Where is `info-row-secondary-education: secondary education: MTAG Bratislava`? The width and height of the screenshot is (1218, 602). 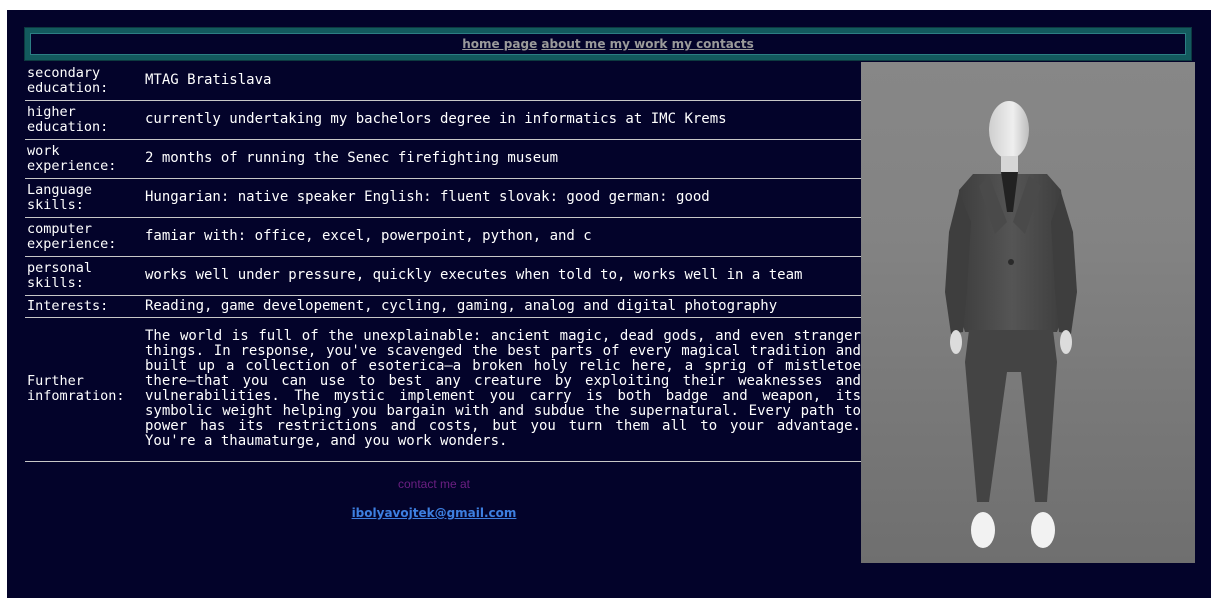 info-row-secondary-education: secondary education: MTAG Bratislava is located at coordinates (443, 81).